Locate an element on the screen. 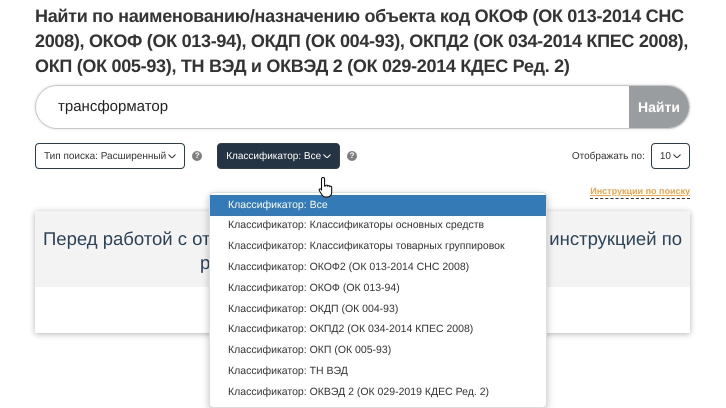 This screenshot has height=408, width=726. per-page-label: Отображать по: is located at coordinates (608, 157).